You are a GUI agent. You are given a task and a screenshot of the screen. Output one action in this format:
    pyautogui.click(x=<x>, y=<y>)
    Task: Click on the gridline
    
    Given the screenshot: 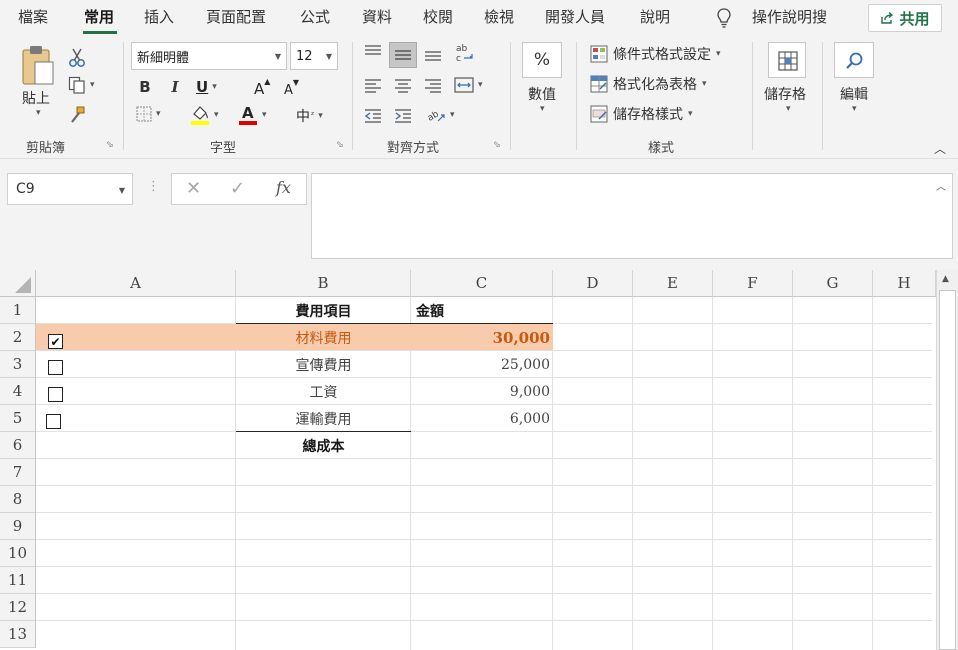 What is the action you would take?
    pyautogui.click(x=484, y=512)
    